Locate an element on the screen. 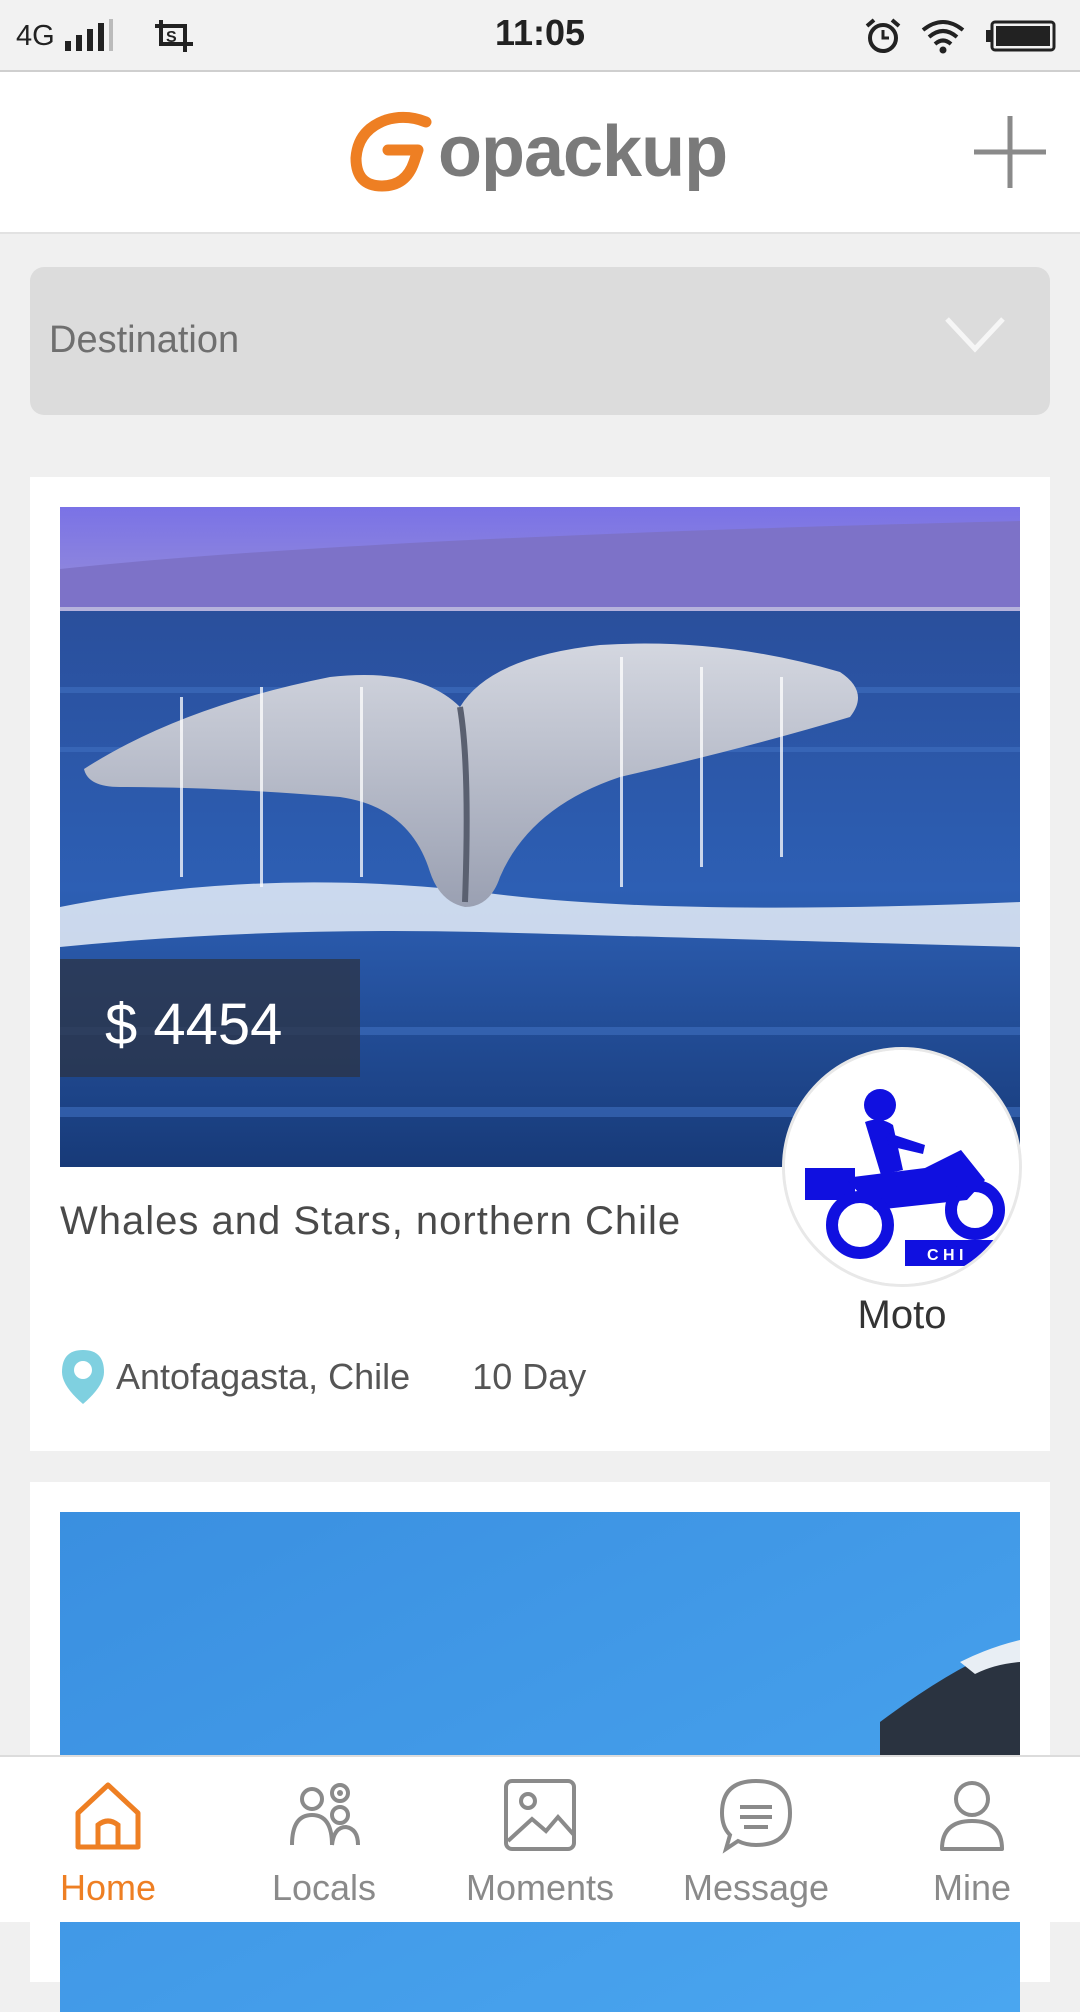  home-icon is located at coordinates (108, 1816).